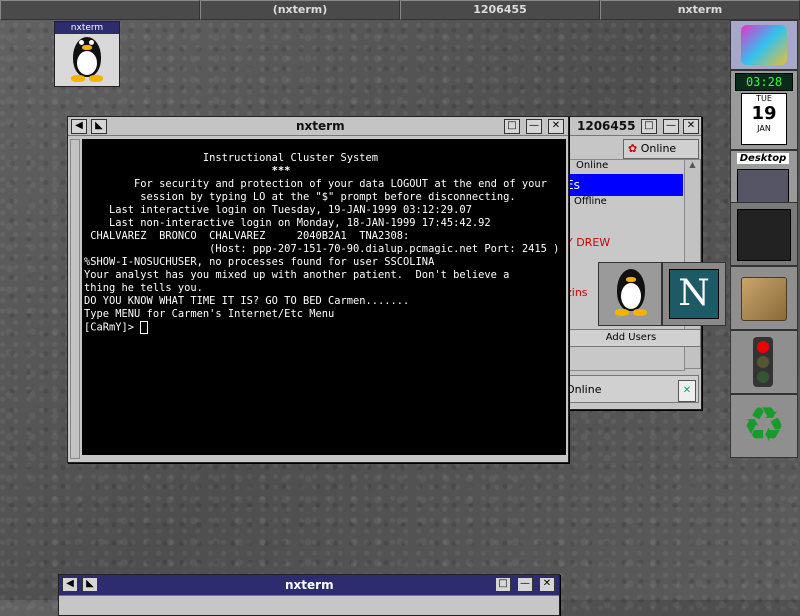 This screenshot has height=616, width=800. I want to click on terminal-line: thing he tells you., so click(143, 288).